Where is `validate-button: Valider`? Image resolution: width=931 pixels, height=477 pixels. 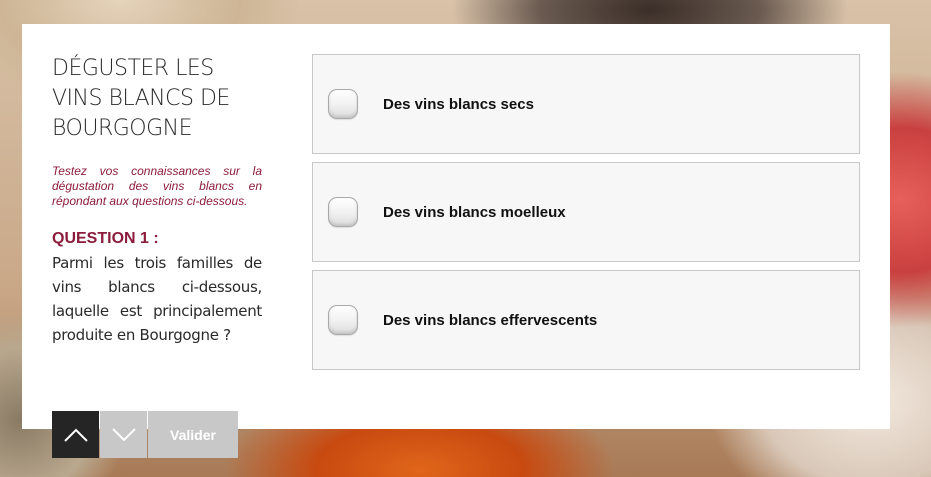 validate-button: Valider is located at coordinates (193, 434).